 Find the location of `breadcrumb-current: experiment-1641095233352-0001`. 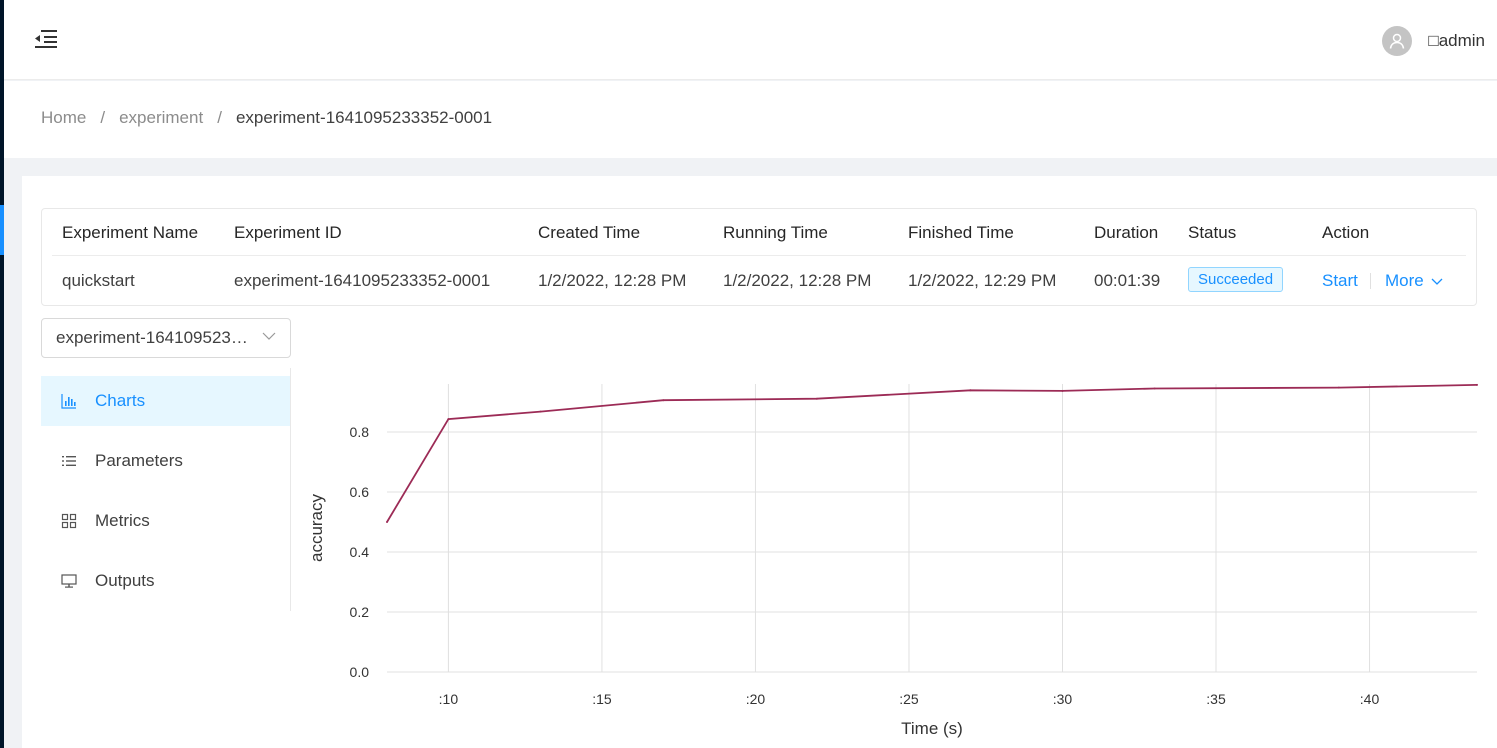

breadcrumb-current: experiment-1641095233352-0001 is located at coordinates (364, 117).